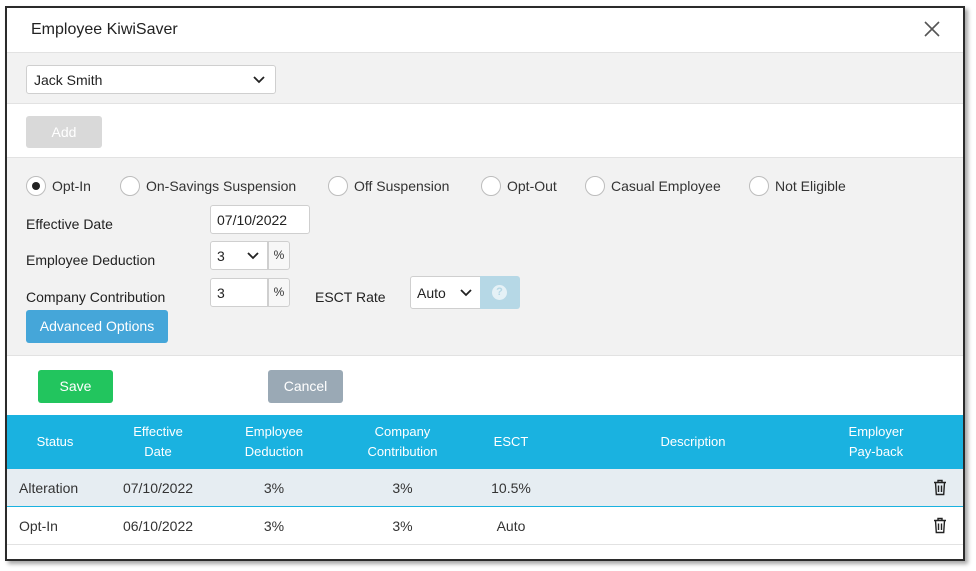  Describe the element at coordinates (38, 526) in the screenshot. I see `cell-status: Opt-In` at that location.